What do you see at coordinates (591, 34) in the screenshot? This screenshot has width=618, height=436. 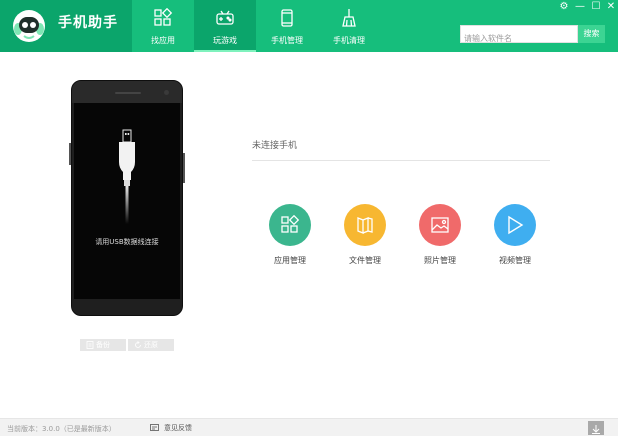 I see `search-button: 搜索` at bounding box center [591, 34].